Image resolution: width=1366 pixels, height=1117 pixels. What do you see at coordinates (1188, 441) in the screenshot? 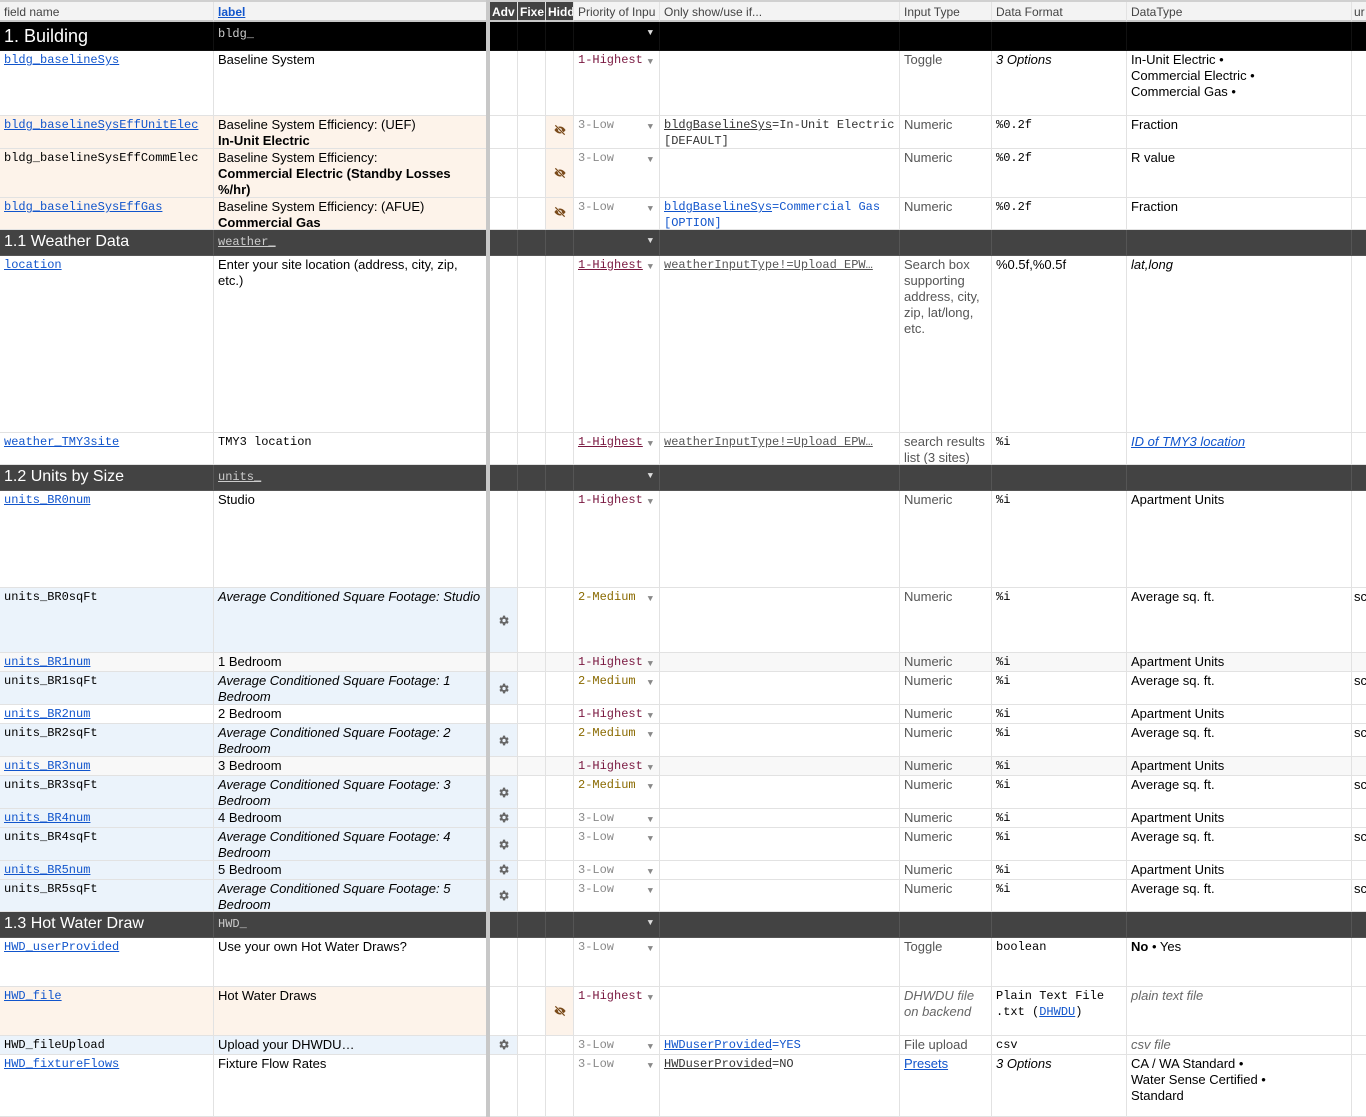
I see `data-type-link: ID of TMY3 location` at bounding box center [1188, 441].